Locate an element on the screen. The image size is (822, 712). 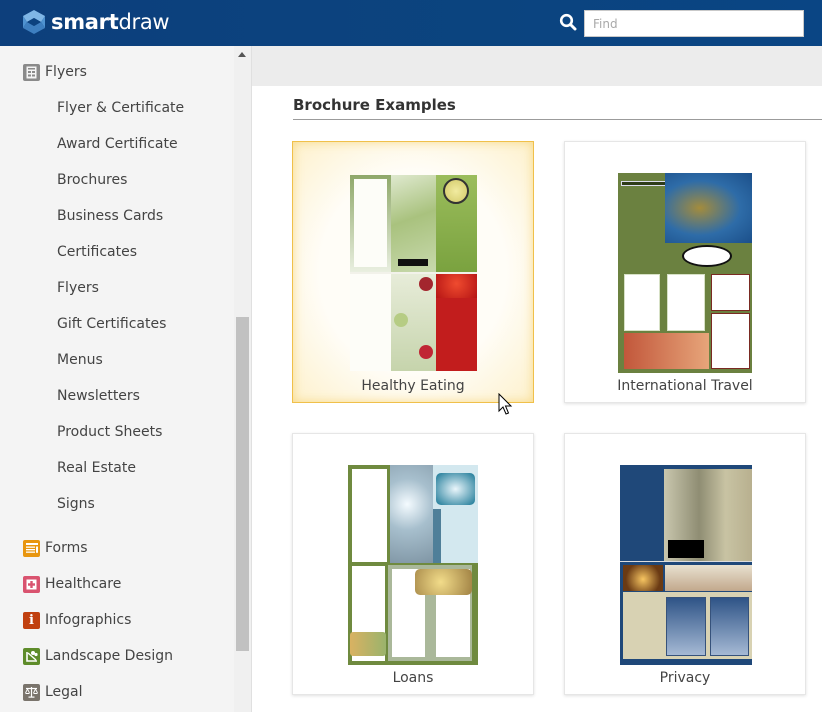
sidebar-category-legal: Legal is located at coordinates (53, 692).